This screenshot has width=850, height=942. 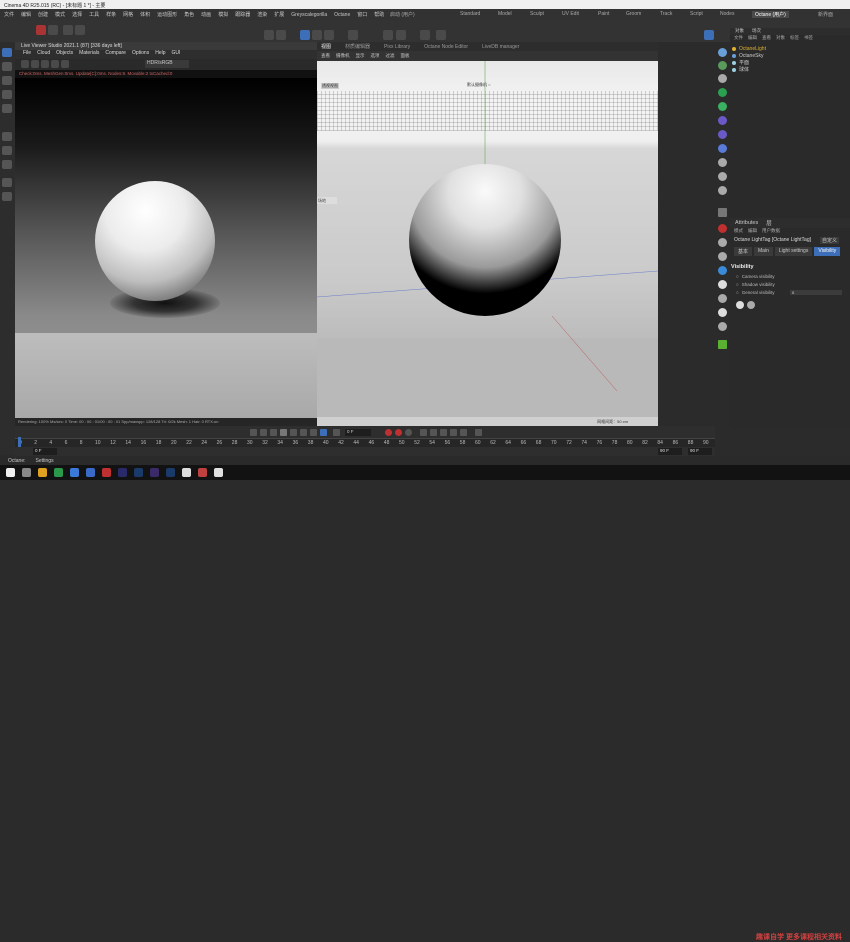 What do you see at coordinates (7, 150) in the screenshot?
I see `brush-tool-icon` at bounding box center [7, 150].